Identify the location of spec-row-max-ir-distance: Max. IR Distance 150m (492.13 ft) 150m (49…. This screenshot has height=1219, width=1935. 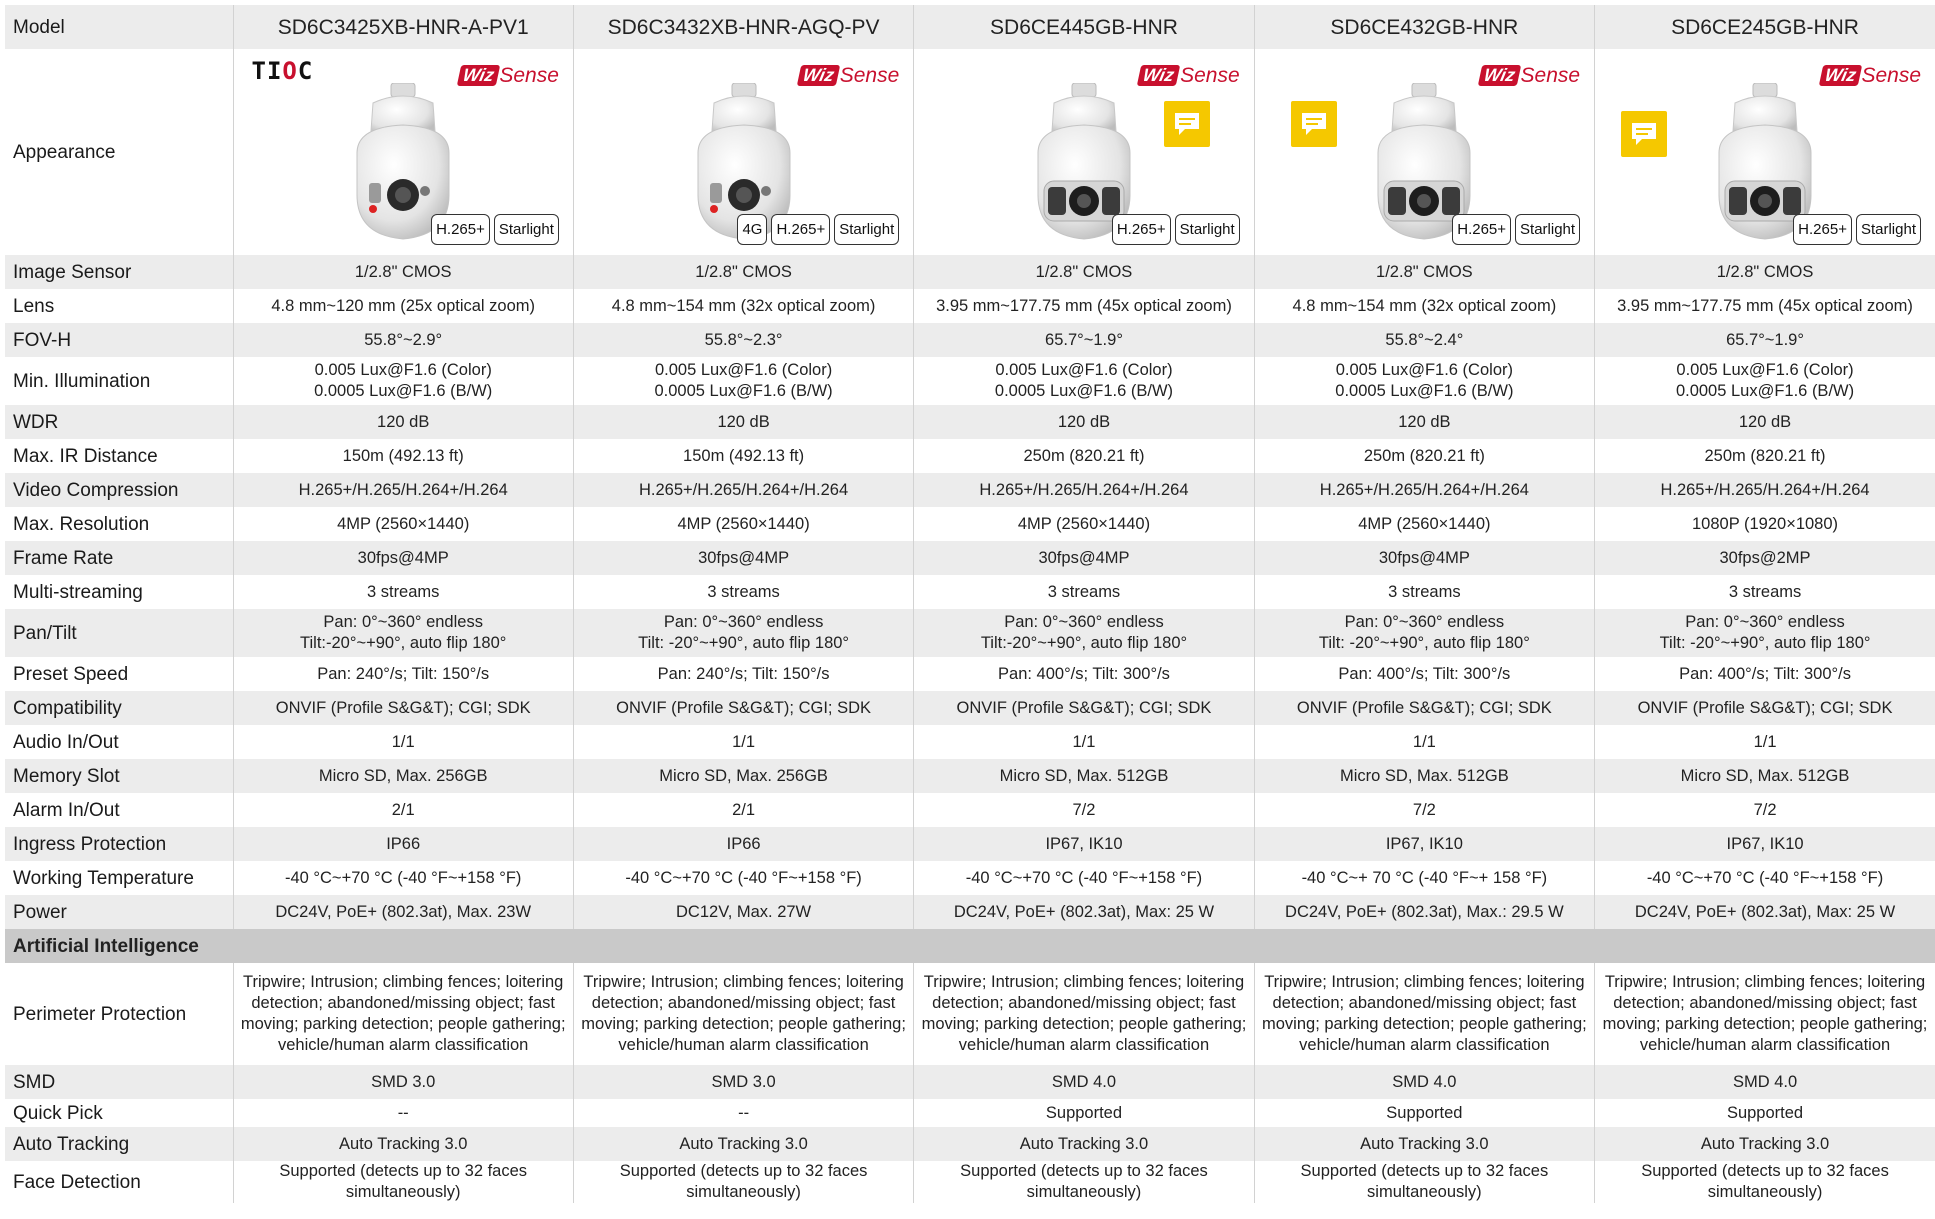
(970, 456).